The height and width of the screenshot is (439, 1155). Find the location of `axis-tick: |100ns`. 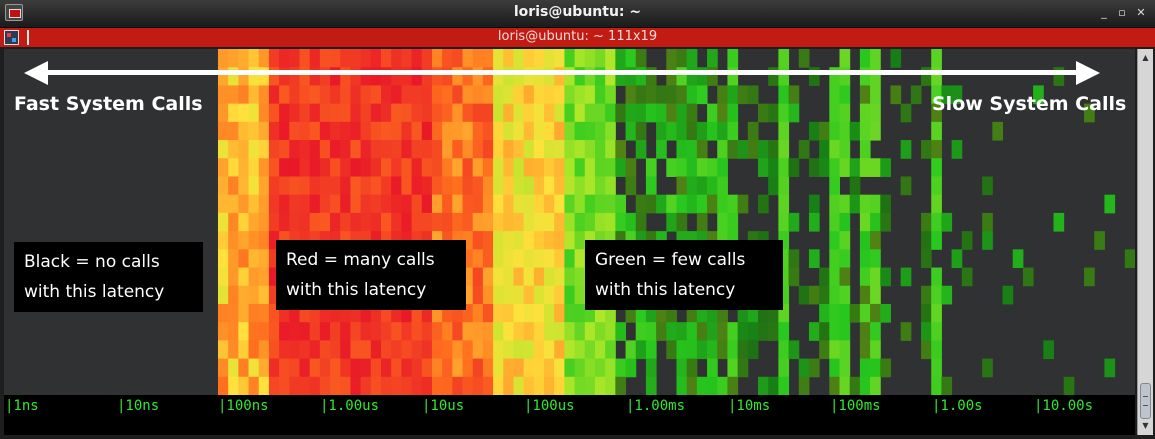

axis-tick: |100ns is located at coordinates (243, 406).